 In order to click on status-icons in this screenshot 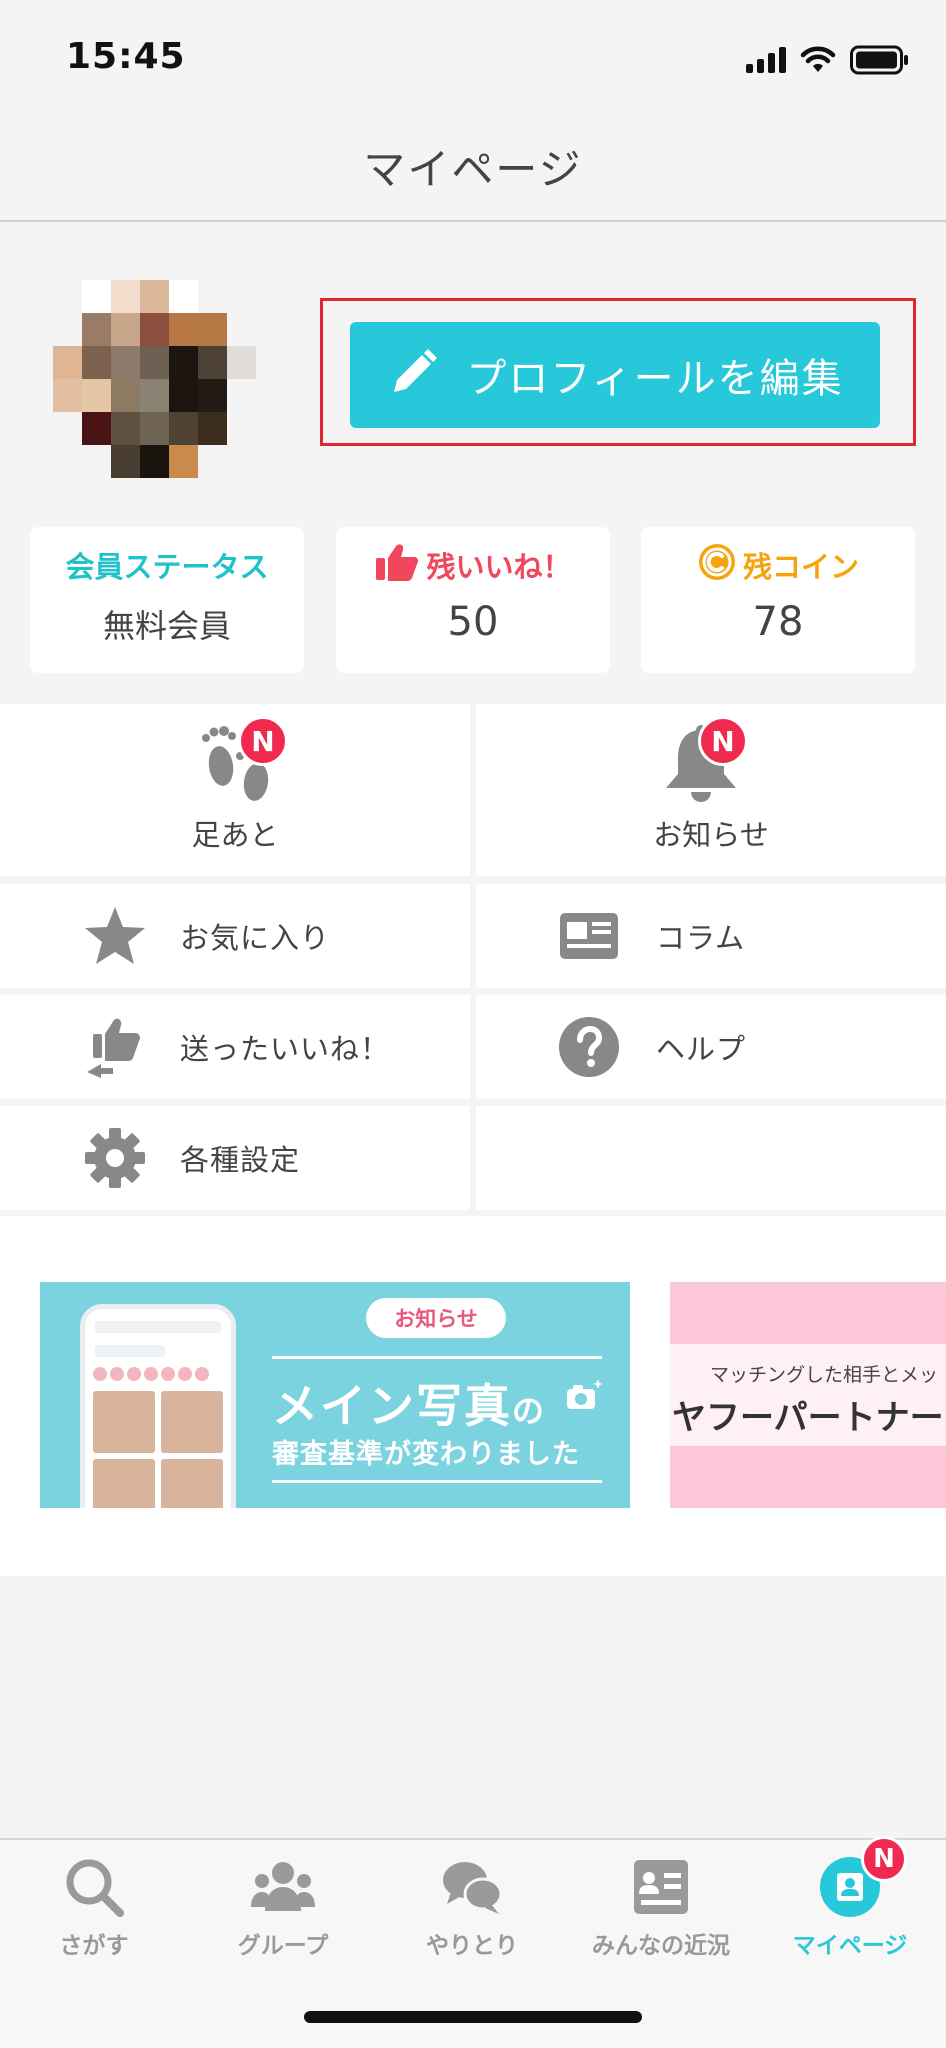, I will do `click(828, 60)`.